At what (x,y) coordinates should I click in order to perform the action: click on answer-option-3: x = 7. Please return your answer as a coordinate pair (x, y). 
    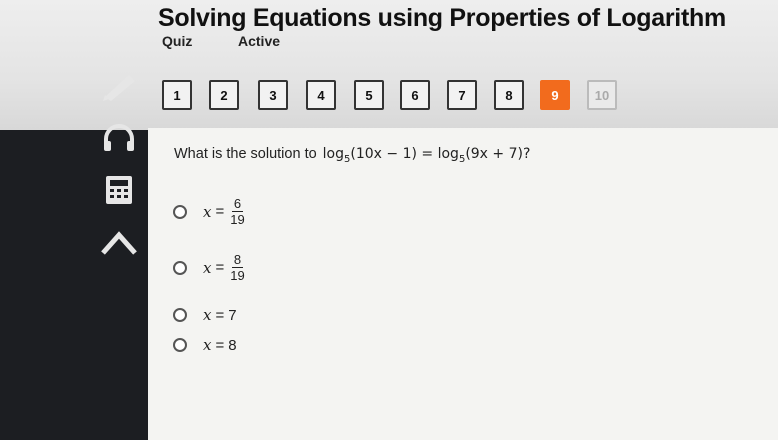
    Looking at the image, I should click on (205, 315).